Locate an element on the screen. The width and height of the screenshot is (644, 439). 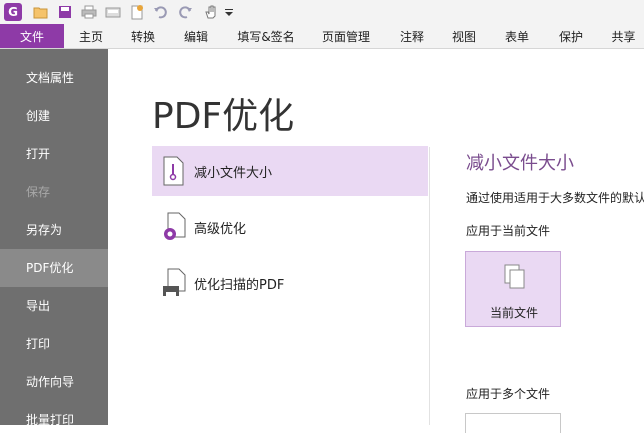
ribbon-tab-bar: 文件 主页 转换 编辑 填写&签名 页面管理 注释 视图 表单 保护 共享 is located at coordinates (322, 36).